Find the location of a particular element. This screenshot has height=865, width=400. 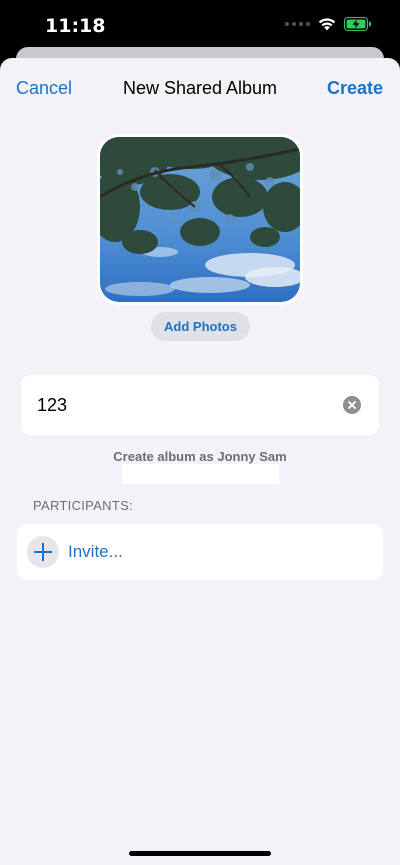

album-cover-photo is located at coordinates (200, 219).